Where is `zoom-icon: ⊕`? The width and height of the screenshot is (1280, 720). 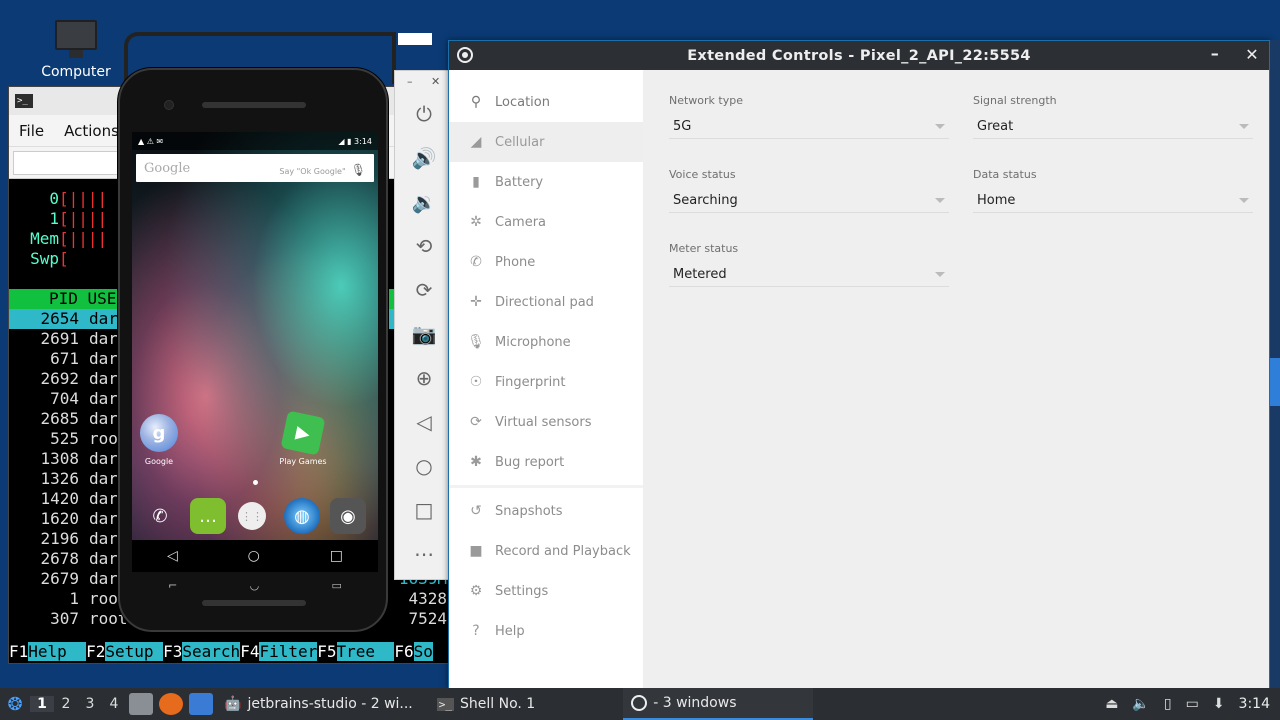
zoom-icon: ⊕ is located at coordinates (424, 378).